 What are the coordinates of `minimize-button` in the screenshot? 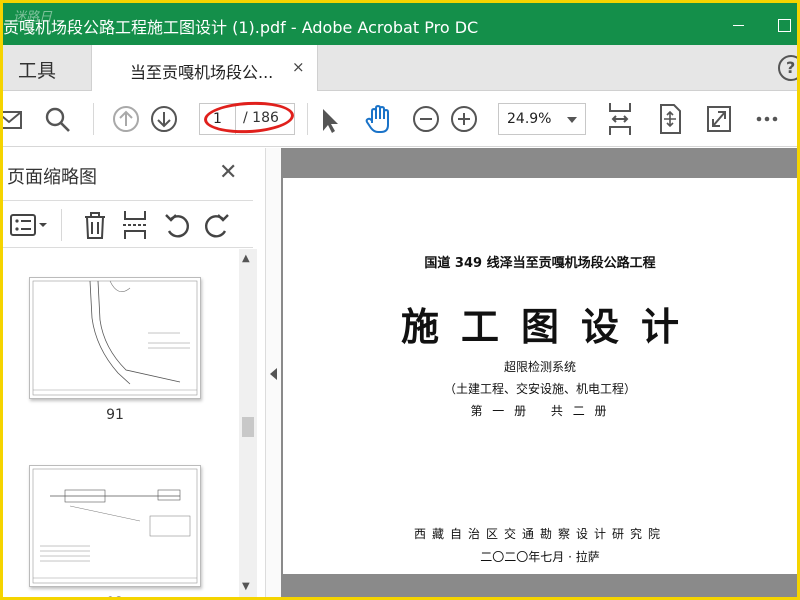 It's located at (741, 24).